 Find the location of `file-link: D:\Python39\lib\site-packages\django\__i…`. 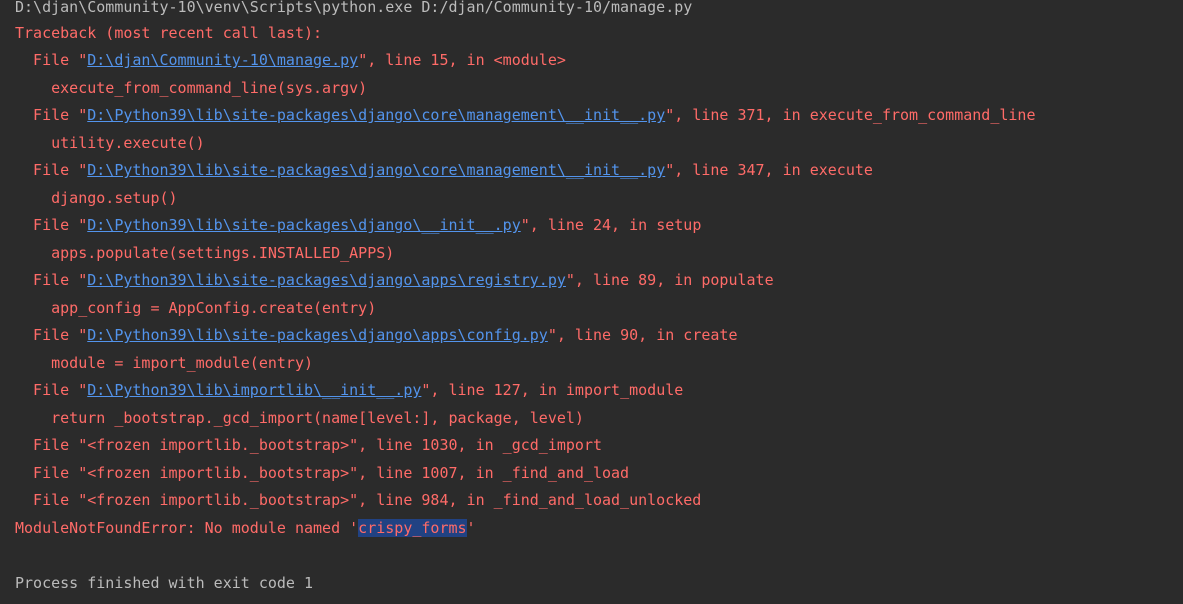

file-link: D:\Python39\lib\site-packages\django\__i… is located at coordinates (303, 225).